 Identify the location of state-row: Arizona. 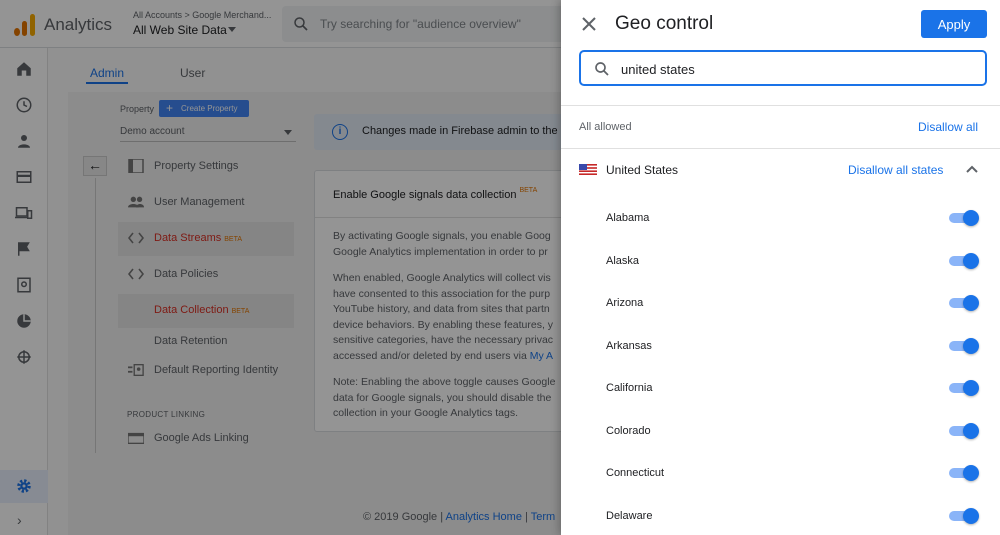
(780, 312).